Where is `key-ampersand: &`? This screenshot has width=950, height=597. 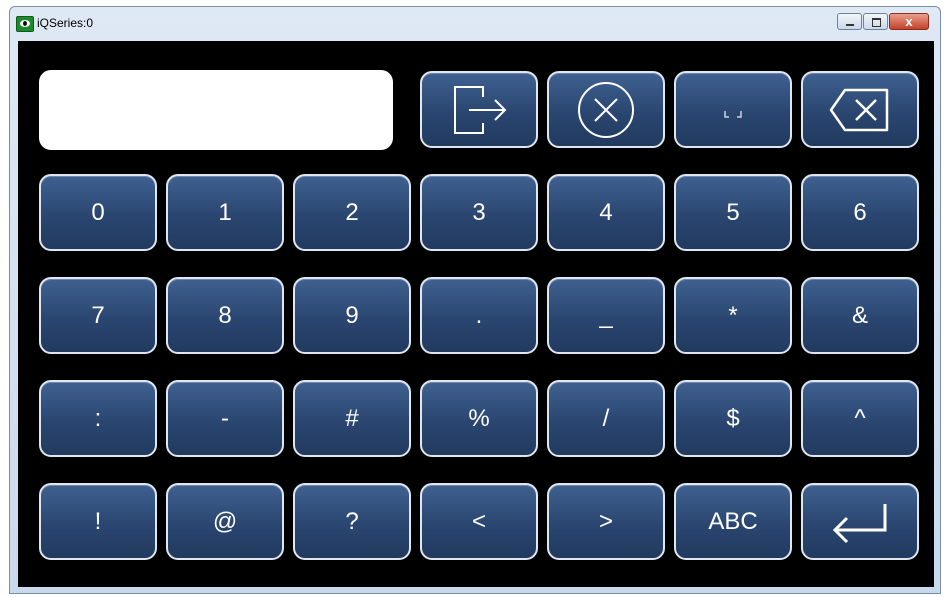 key-ampersand: & is located at coordinates (860, 315).